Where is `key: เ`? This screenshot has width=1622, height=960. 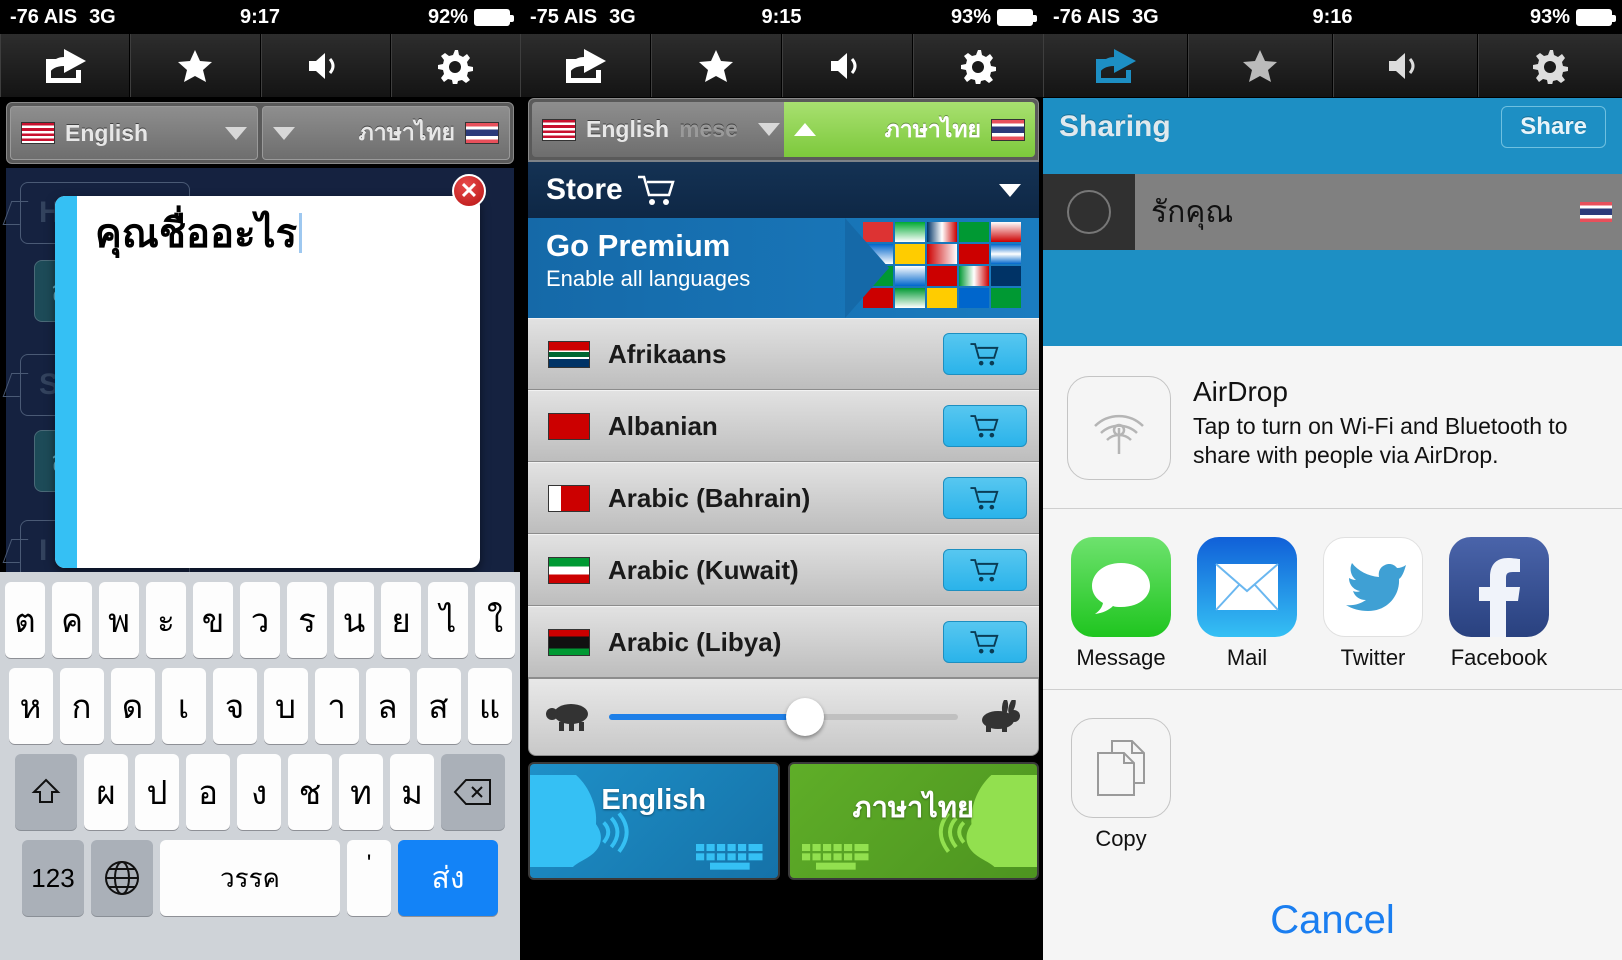 key: เ is located at coordinates (183, 706).